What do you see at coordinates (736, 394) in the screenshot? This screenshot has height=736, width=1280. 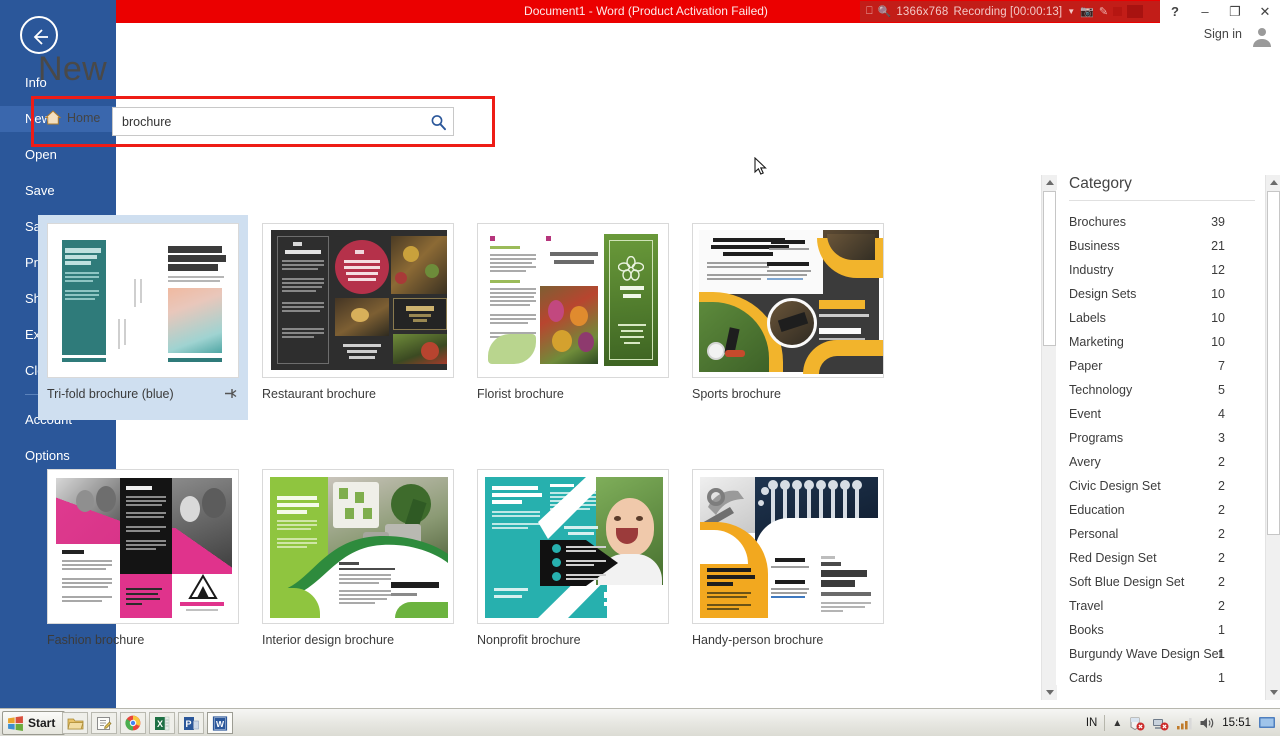 I see `template-name: Sports brochure` at bounding box center [736, 394].